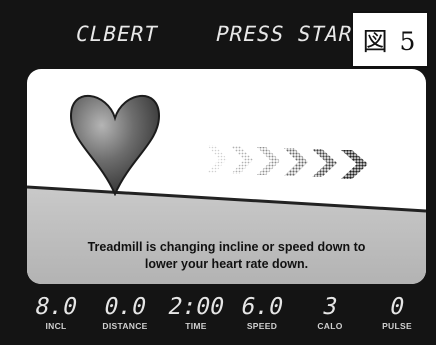 Image resolution: width=436 pixels, height=345 pixels. I want to click on figure-label: 図 5, so click(390, 39).